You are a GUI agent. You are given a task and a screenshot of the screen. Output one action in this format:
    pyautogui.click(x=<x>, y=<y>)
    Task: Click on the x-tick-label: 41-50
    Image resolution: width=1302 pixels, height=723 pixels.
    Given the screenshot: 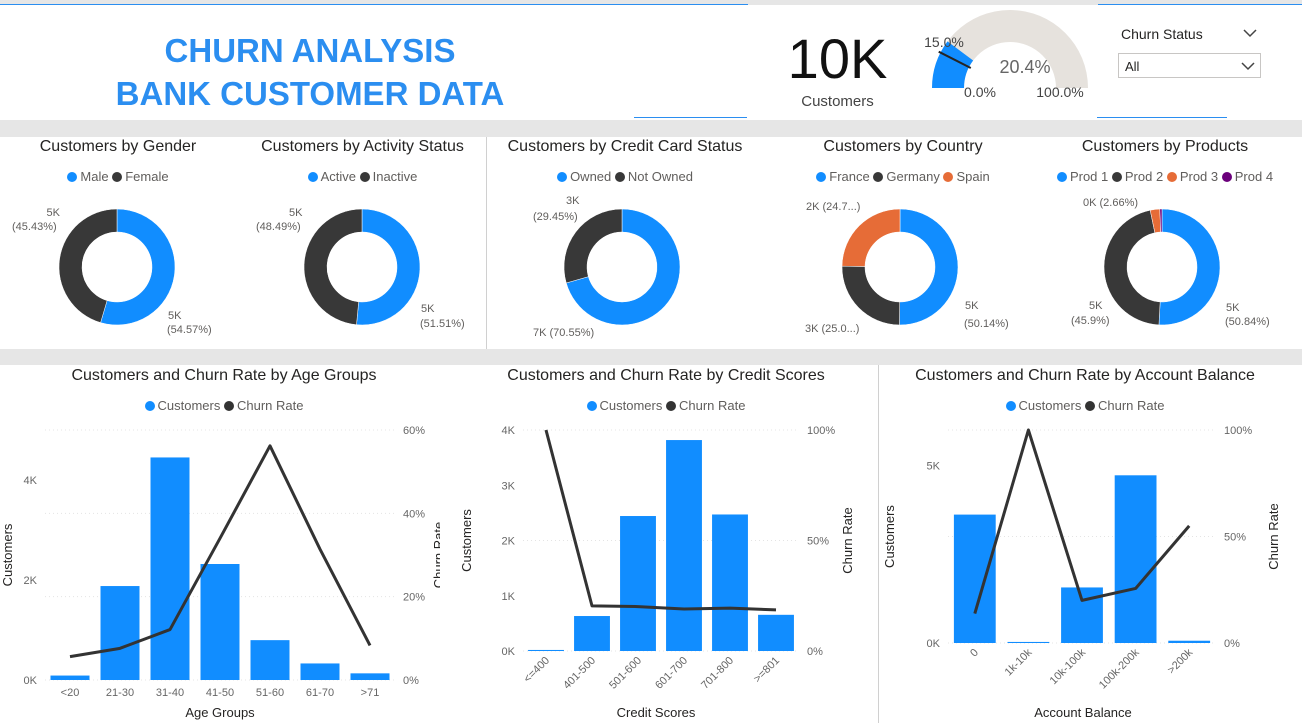 What is the action you would take?
    pyautogui.click(x=220, y=693)
    